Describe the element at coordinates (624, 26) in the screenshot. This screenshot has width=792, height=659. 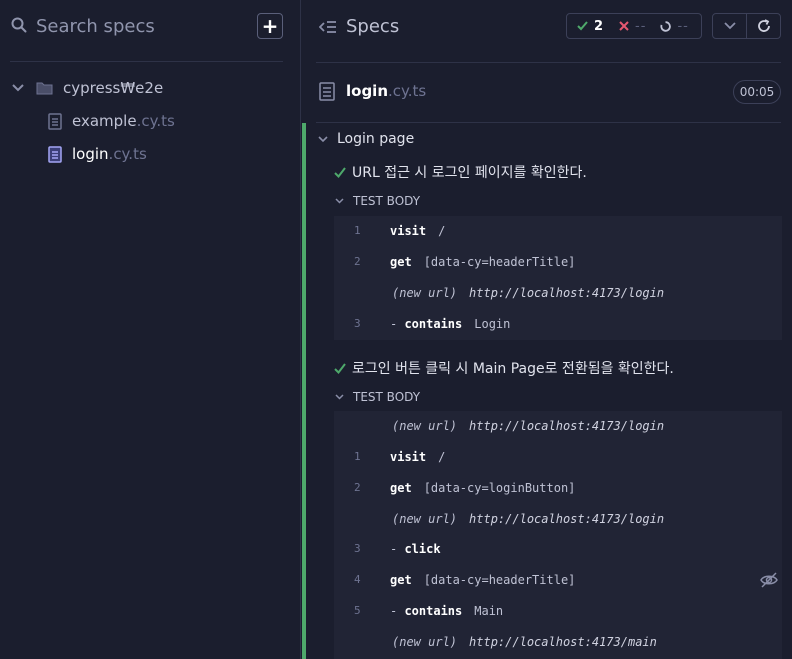
I see `x-icon` at that location.